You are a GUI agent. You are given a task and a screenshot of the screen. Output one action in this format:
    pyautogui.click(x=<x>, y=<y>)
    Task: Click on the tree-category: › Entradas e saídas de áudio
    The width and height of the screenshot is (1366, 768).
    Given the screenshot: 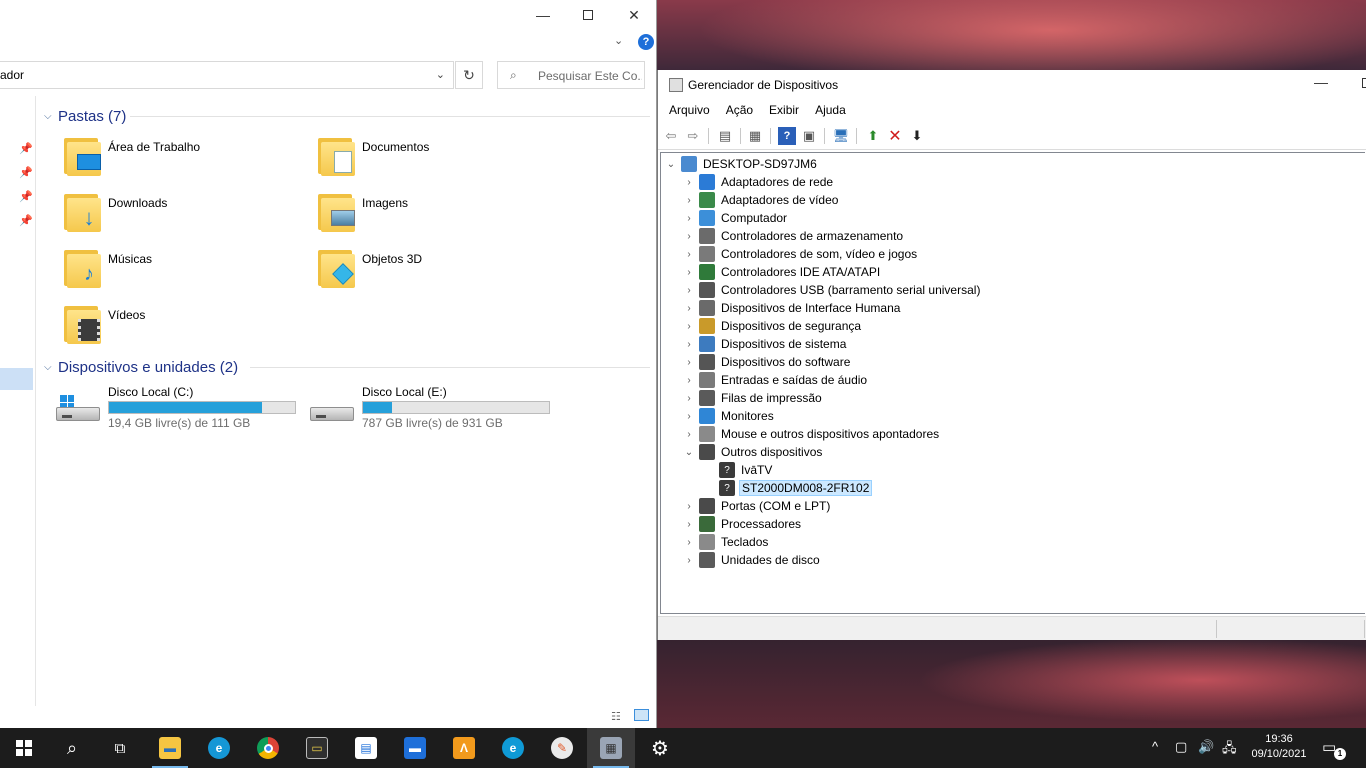 What is the action you would take?
    pyautogui.click(x=775, y=380)
    